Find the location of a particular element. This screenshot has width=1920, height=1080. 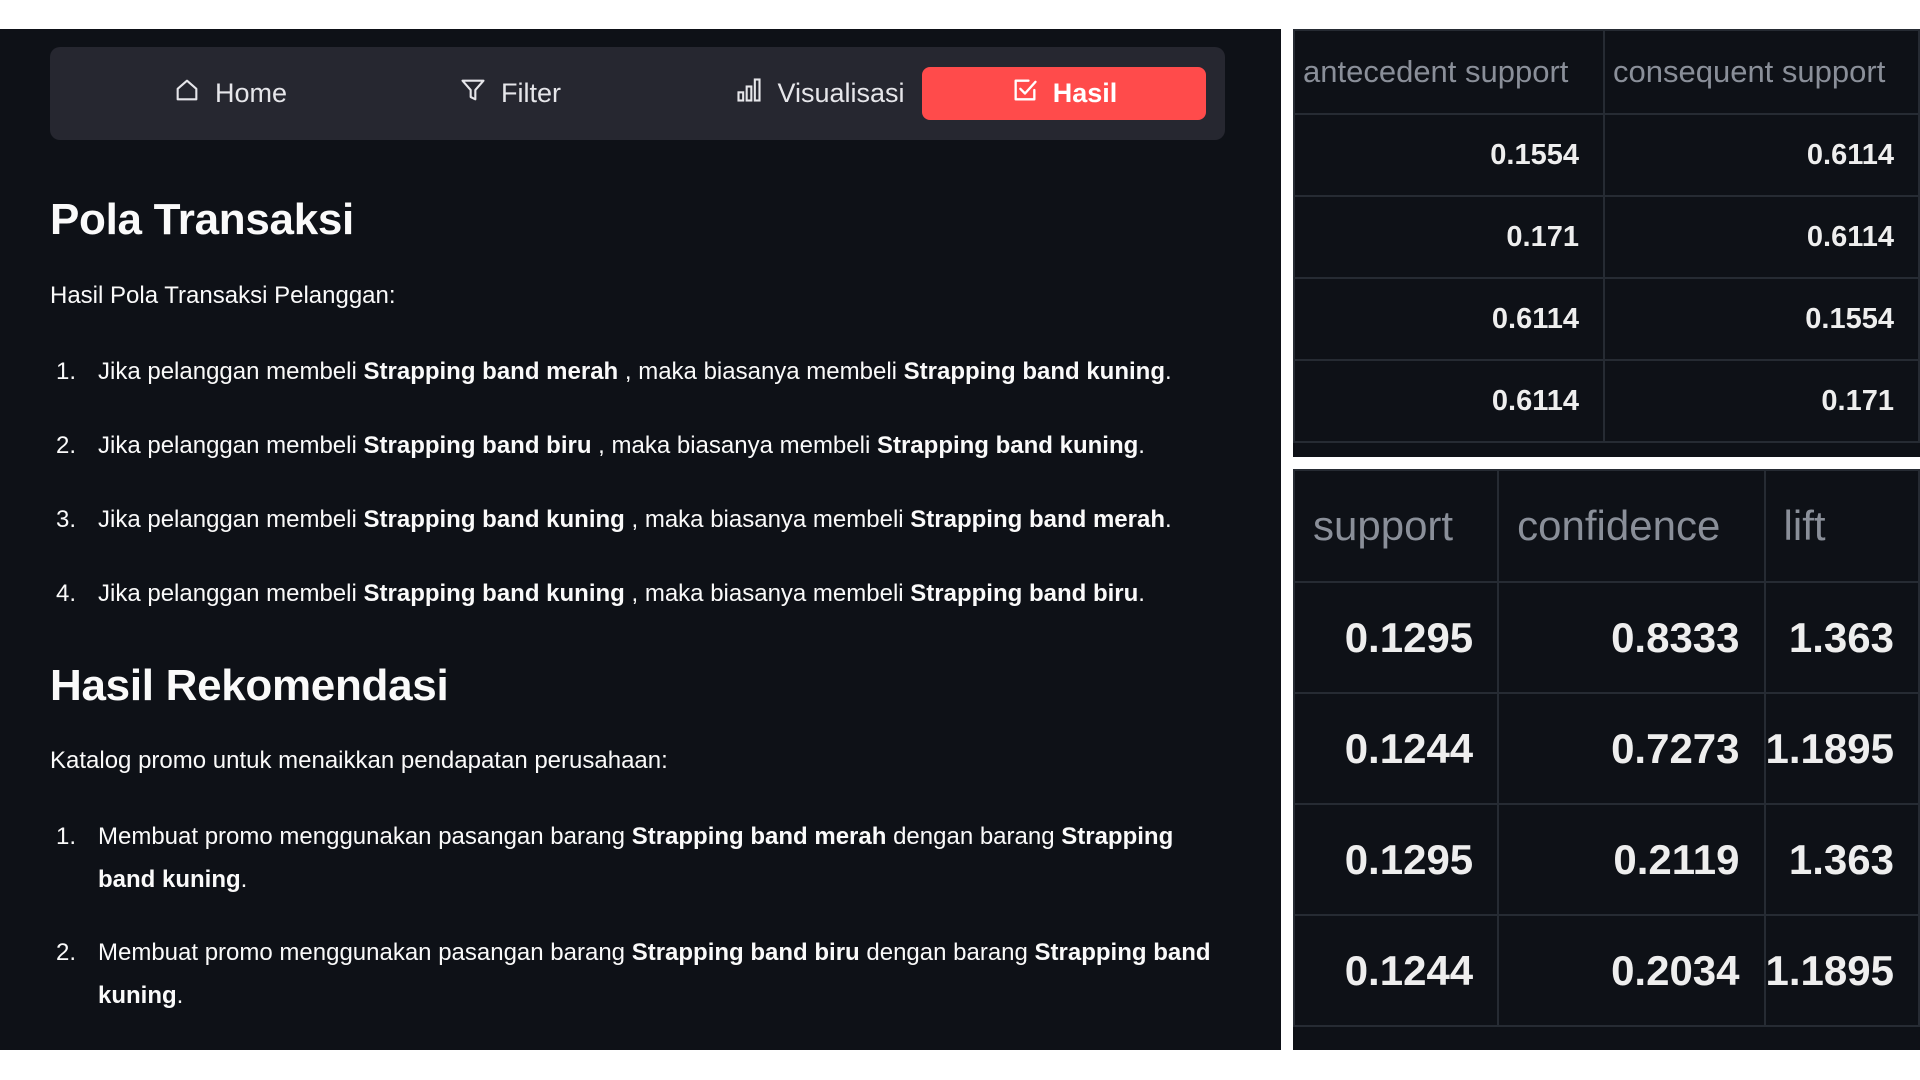

pola-title: Pola Transaksi is located at coordinates (202, 219).